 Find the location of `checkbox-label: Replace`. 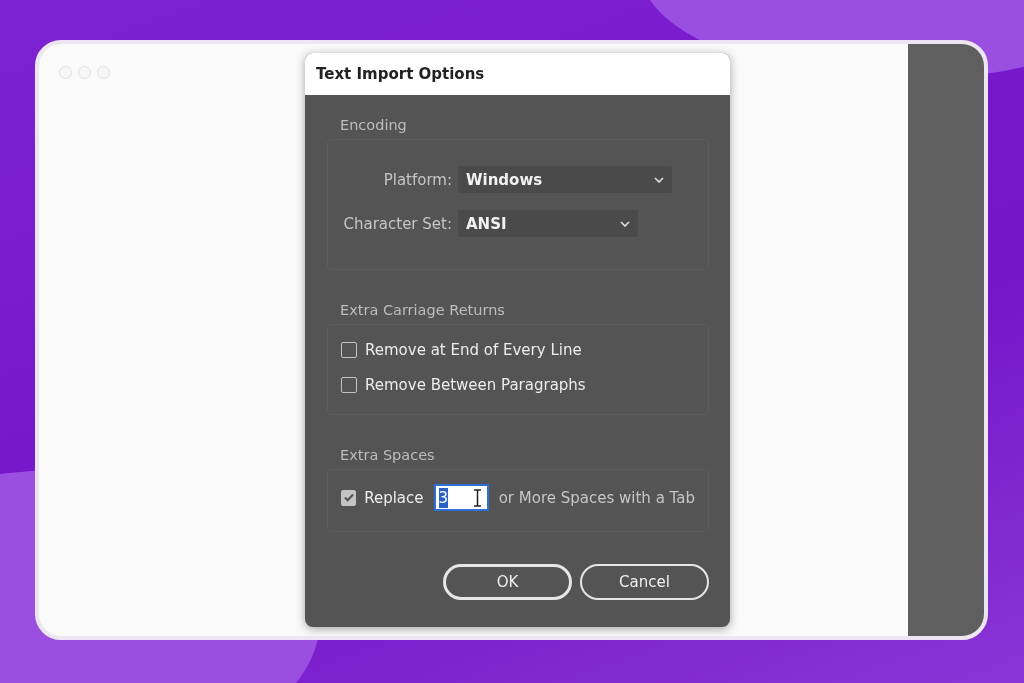

checkbox-label: Replace is located at coordinates (394, 497).